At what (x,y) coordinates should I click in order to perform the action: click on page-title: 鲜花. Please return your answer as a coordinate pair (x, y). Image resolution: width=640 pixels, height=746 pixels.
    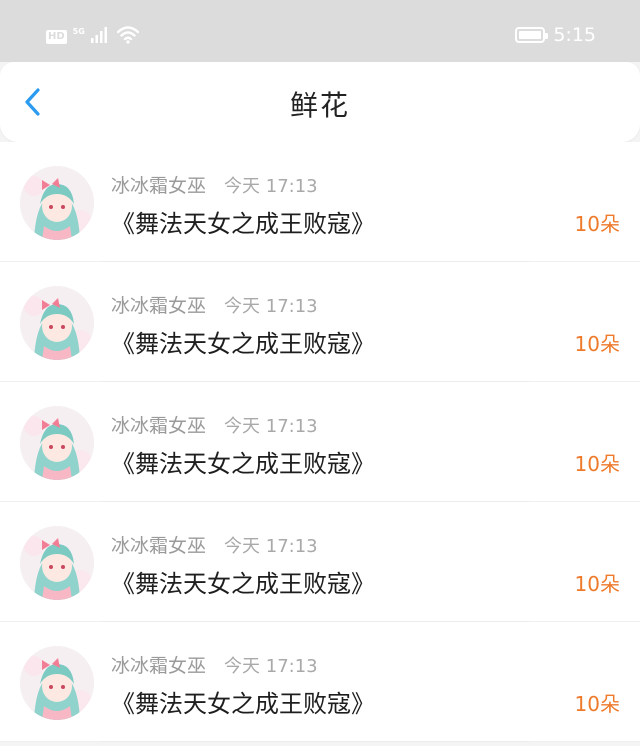
    Looking at the image, I should click on (319, 105).